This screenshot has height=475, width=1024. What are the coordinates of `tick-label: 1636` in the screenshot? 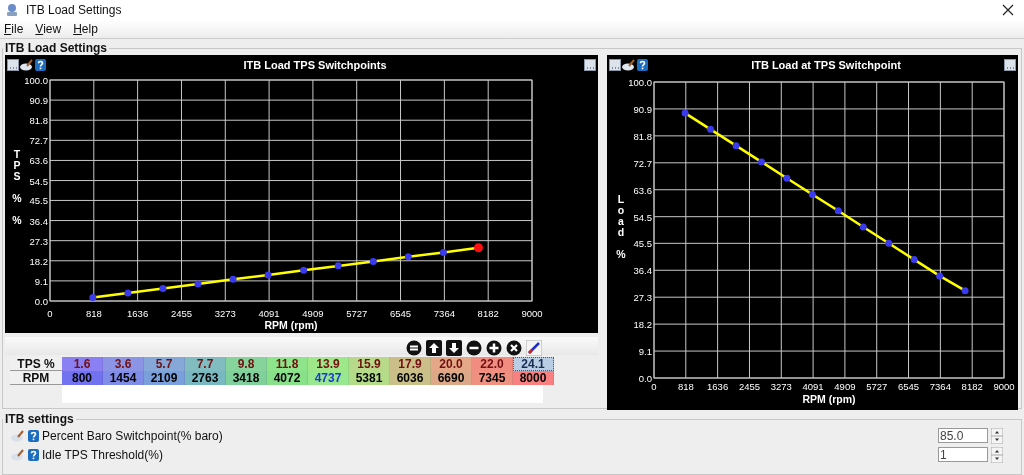 It's located at (718, 386).